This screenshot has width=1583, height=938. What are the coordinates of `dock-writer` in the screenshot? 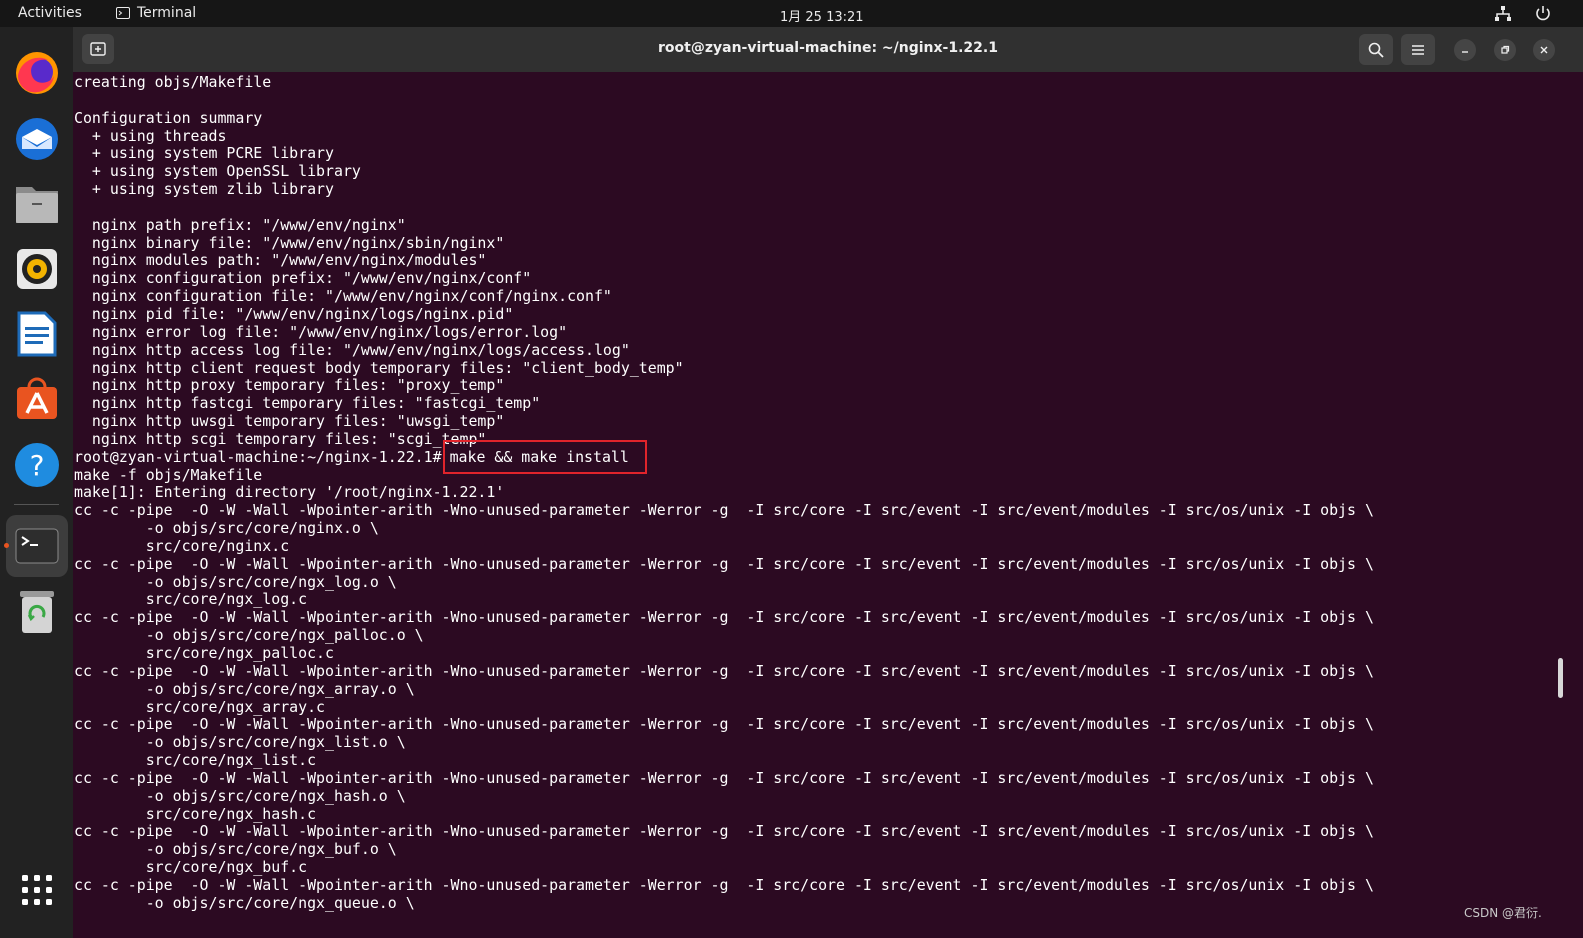 It's located at (36, 333).